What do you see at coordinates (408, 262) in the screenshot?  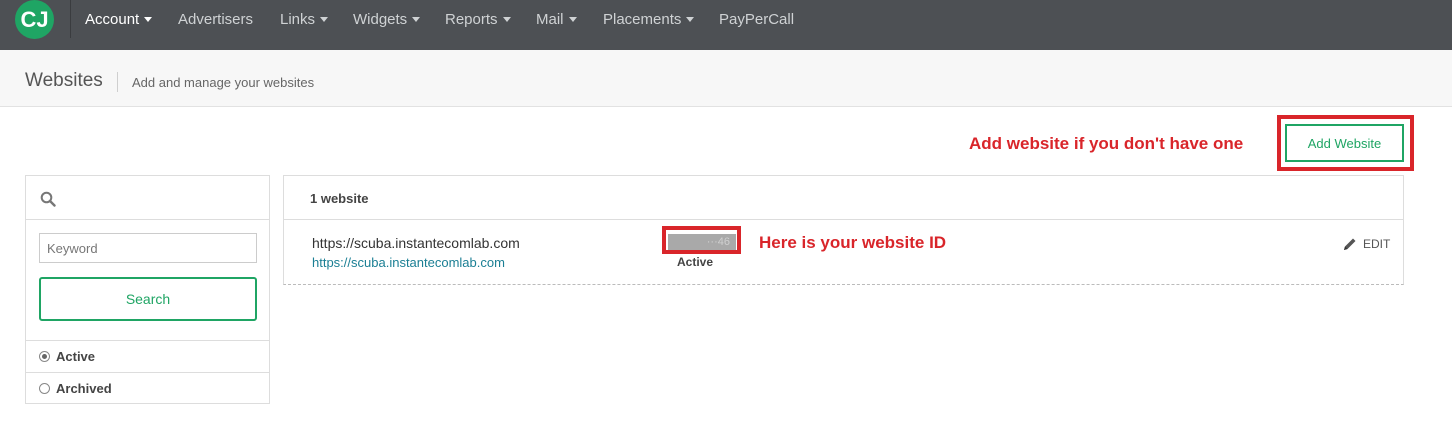 I see `website-url-link: https://scuba.instantecomlab.com` at bounding box center [408, 262].